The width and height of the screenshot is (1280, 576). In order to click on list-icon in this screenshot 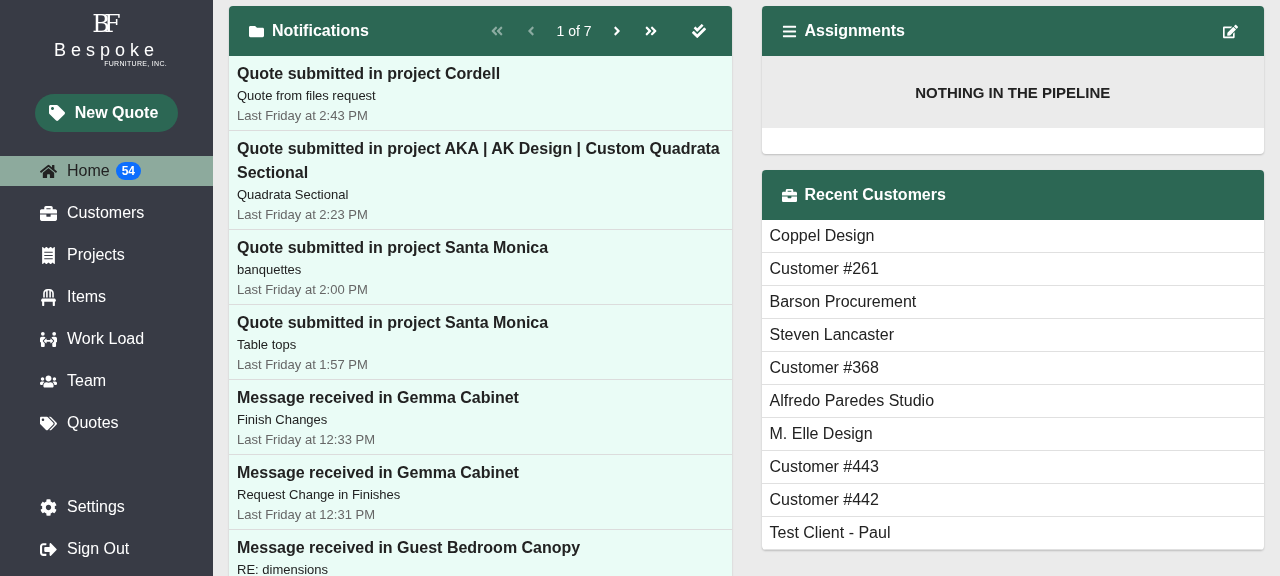, I will do `click(789, 31)`.